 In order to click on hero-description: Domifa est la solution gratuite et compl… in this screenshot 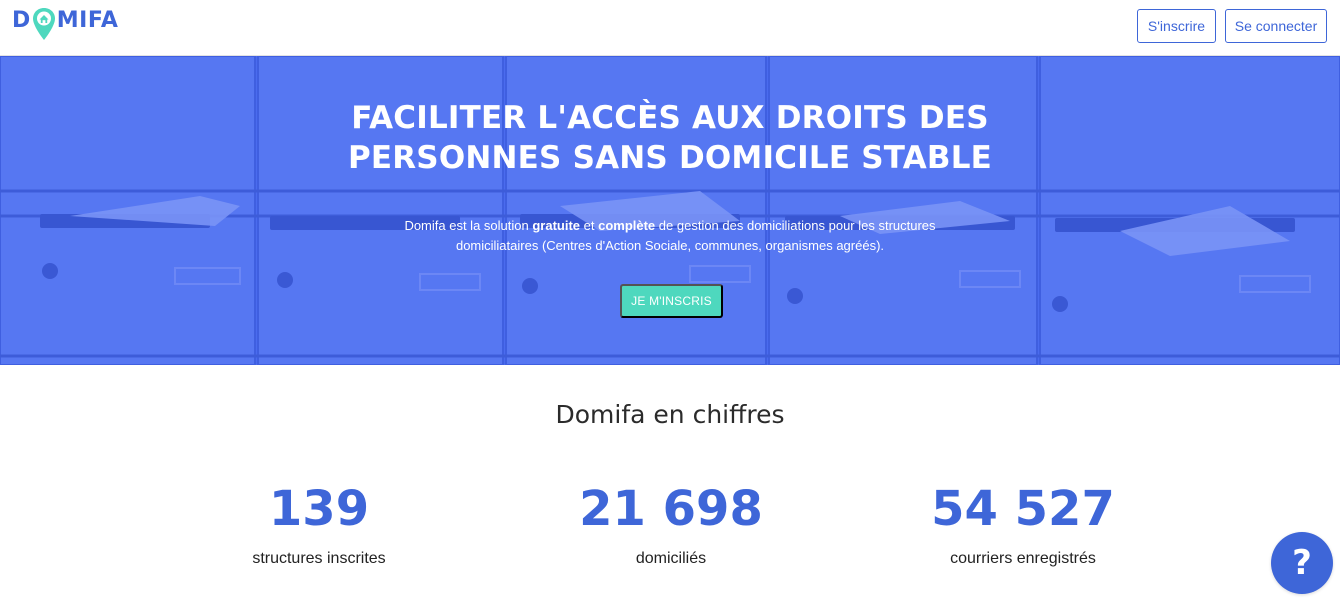, I will do `click(670, 236)`.